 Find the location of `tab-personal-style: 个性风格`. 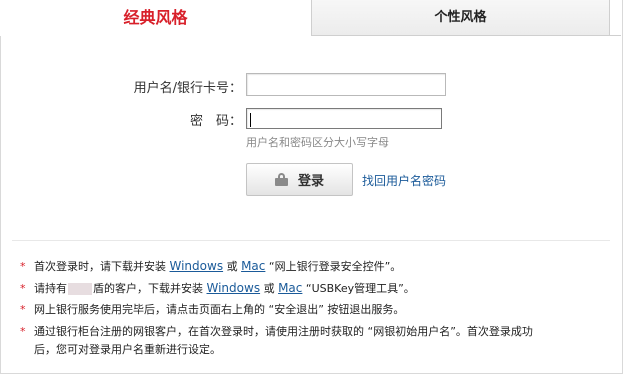

tab-personal-style: 个性风格 is located at coordinates (460, 18).